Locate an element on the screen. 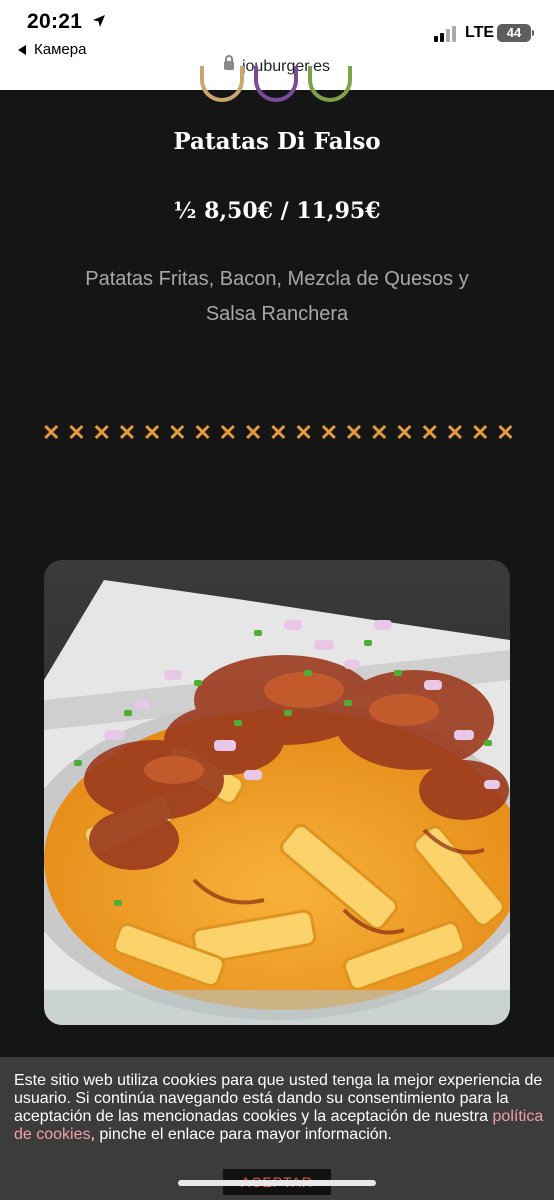 Image resolution: width=554 pixels, height=1200 pixels. product-title: Patatas Di Falso is located at coordinates (277, 141).